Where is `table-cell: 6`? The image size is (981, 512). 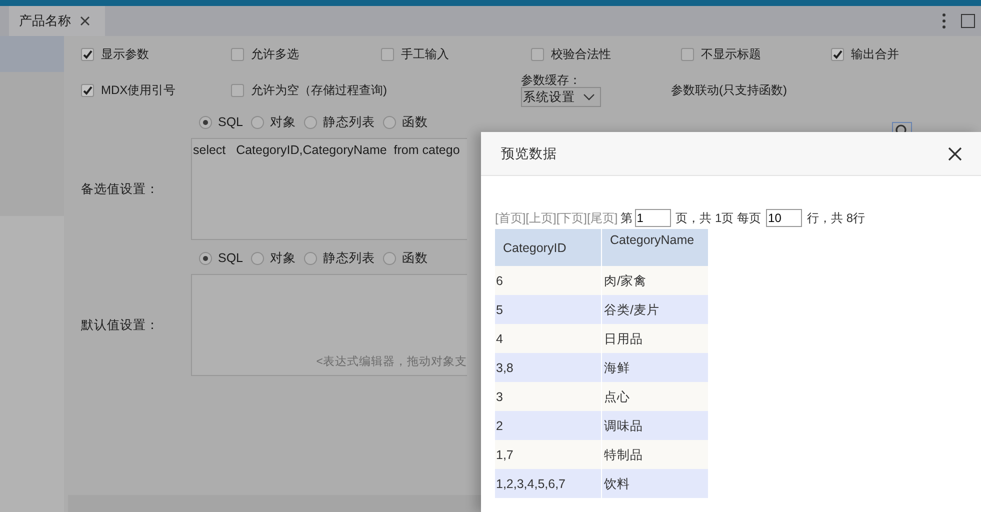
table-cell: 6 is located at coordinates (548, 280).